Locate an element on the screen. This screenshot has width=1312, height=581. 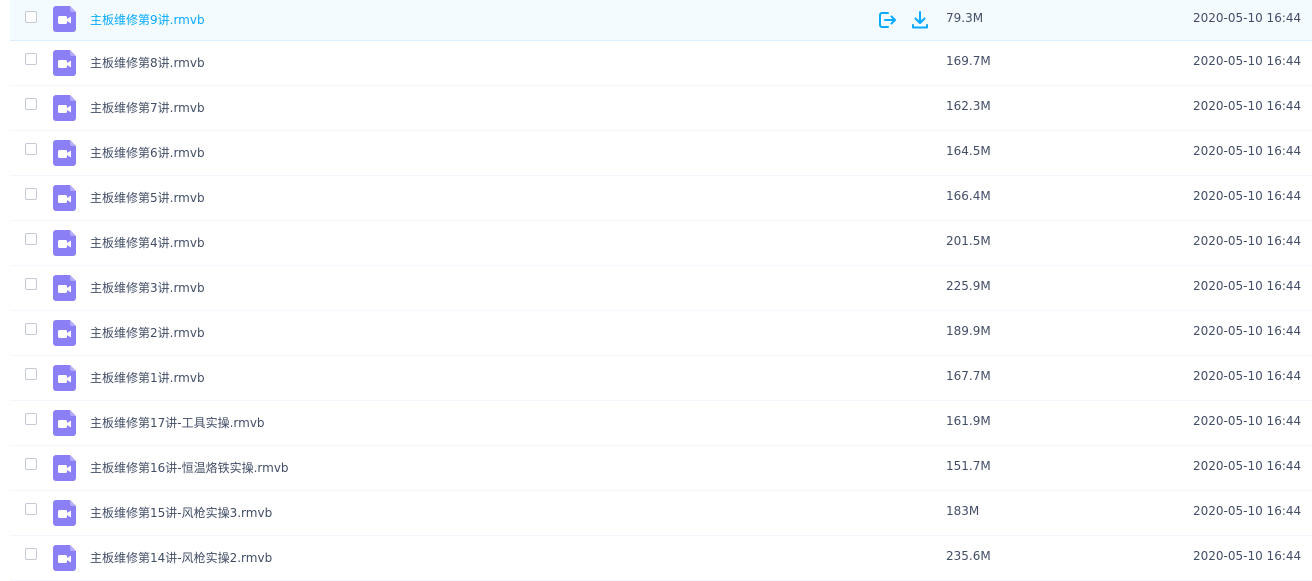
file-row: 主板维修第5讲.rmvb 166.4M 2020-05-10 16:44 is located at coordinates (661, 198).